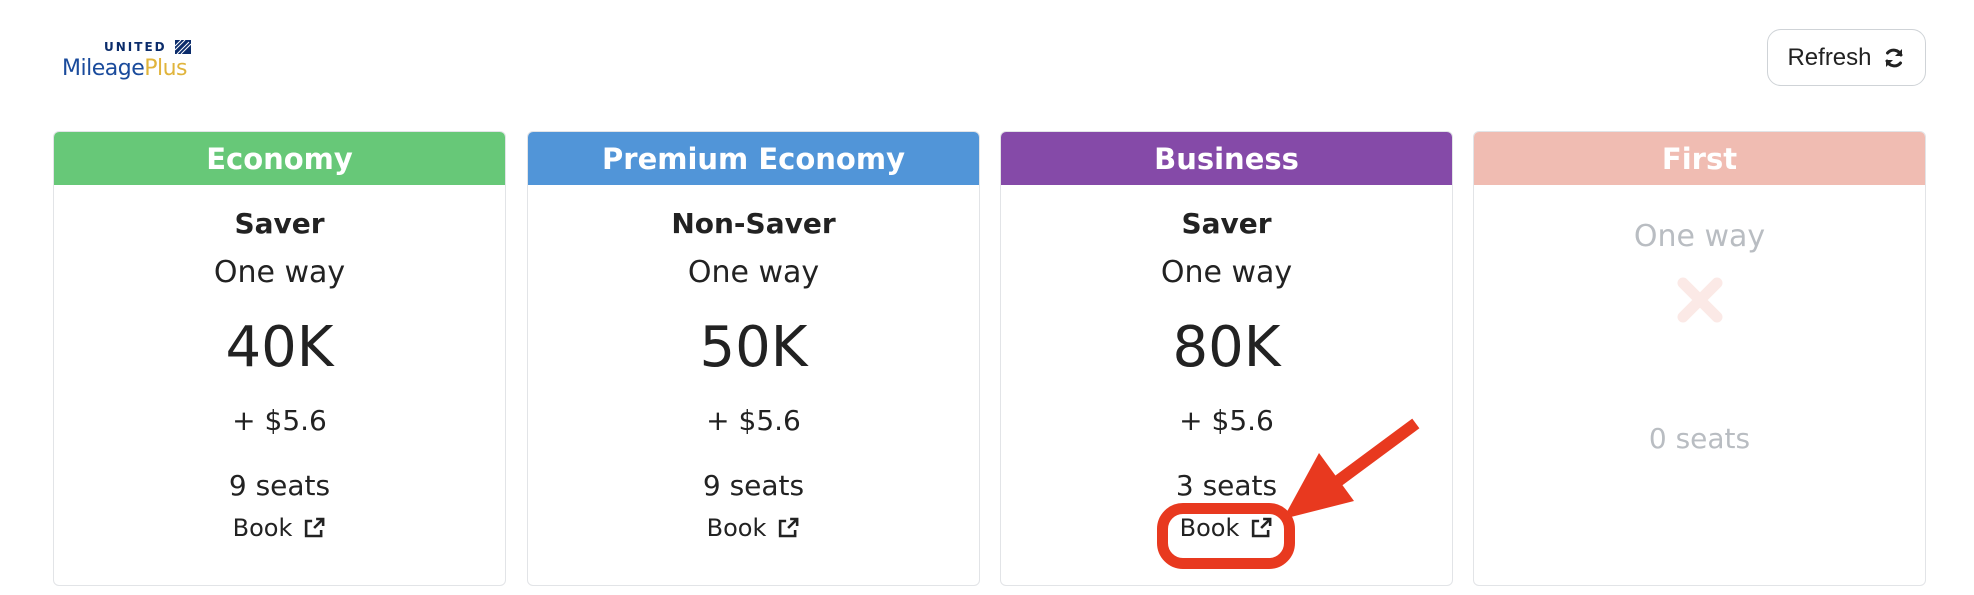  I want to click on seats-available: 3 seats, so click(1226, 485).